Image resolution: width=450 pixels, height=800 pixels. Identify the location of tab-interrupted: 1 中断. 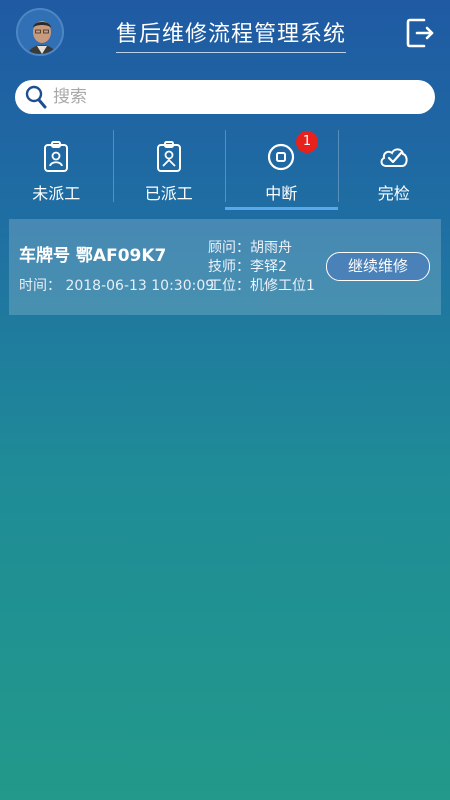
(281, 169).